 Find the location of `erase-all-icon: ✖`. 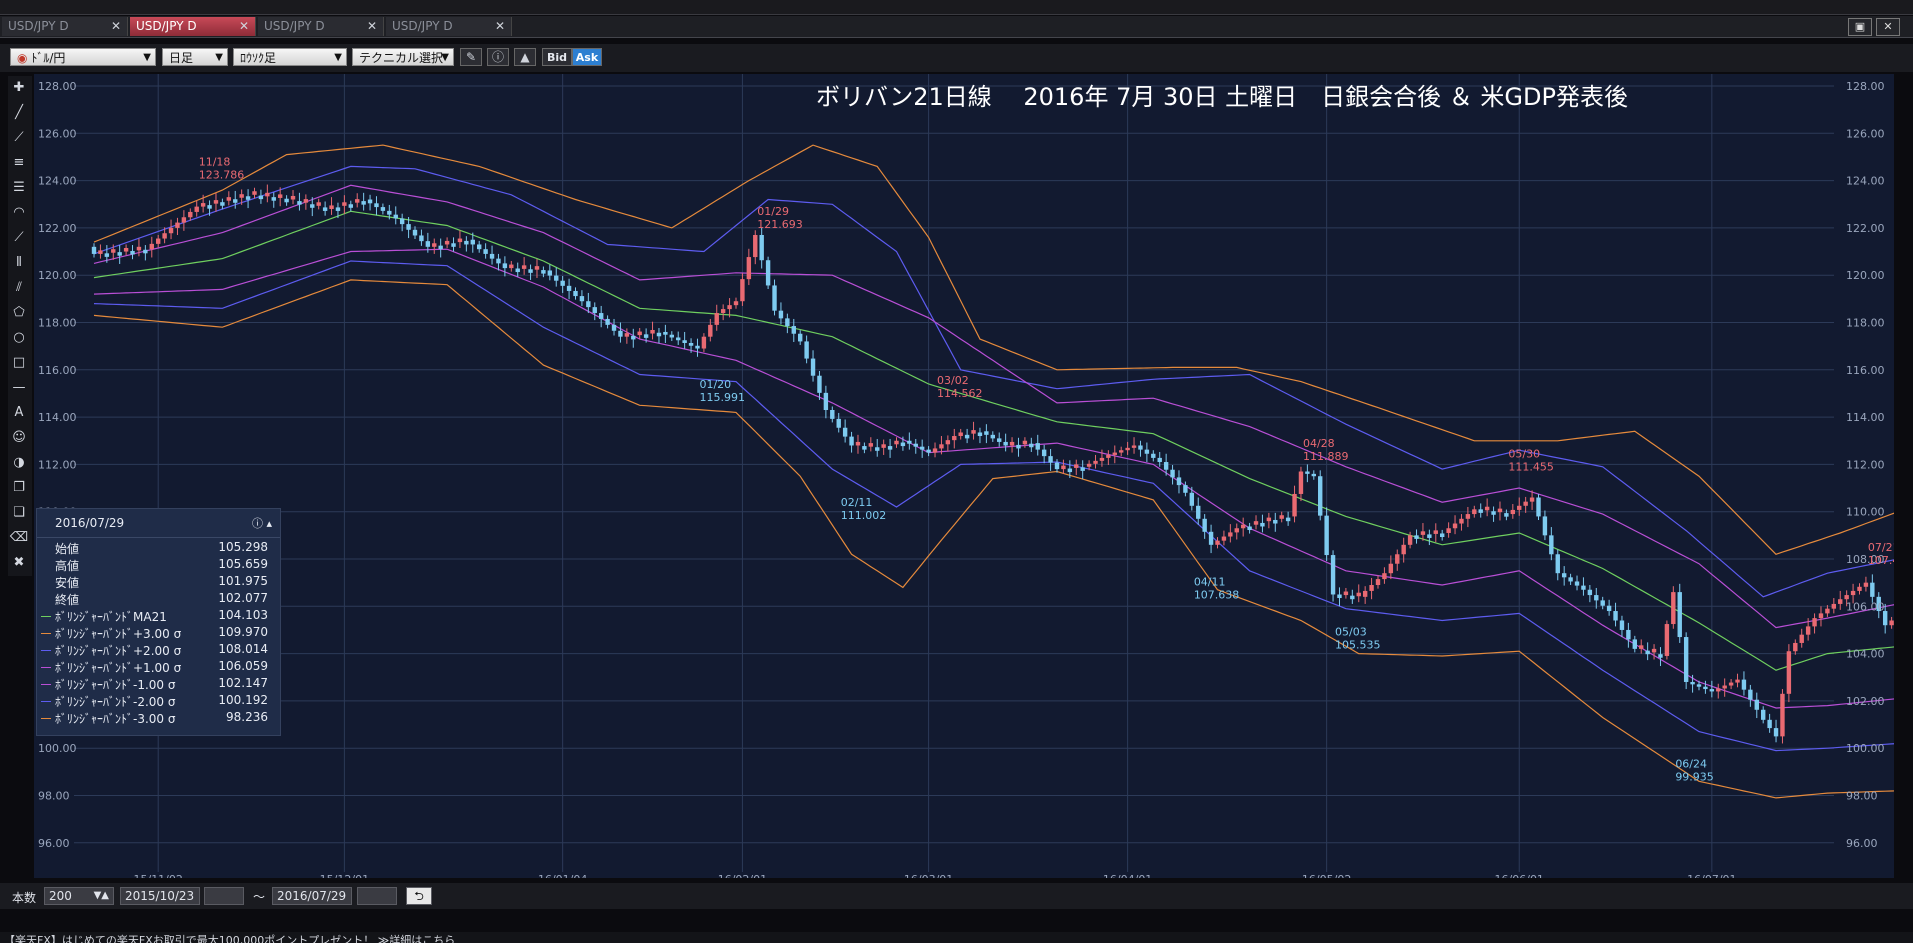

erase-all-icon: ✖ is located at coordinates (19, 562).